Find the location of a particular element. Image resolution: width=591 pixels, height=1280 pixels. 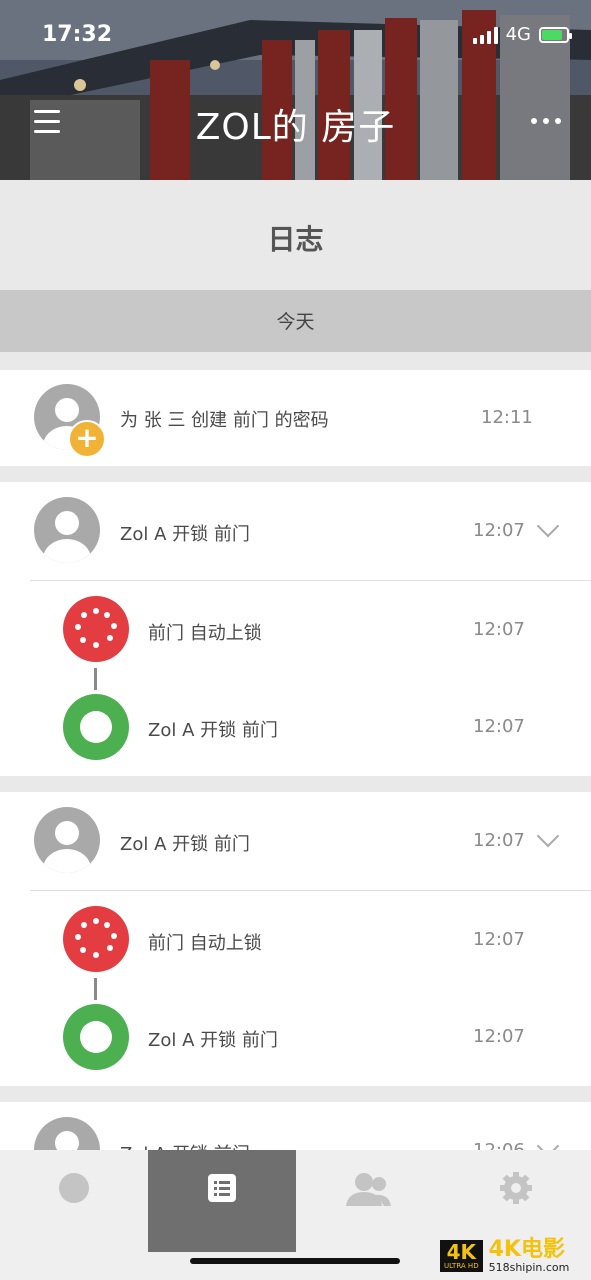

page-title: 日志 is located at coordinates (295, 239).